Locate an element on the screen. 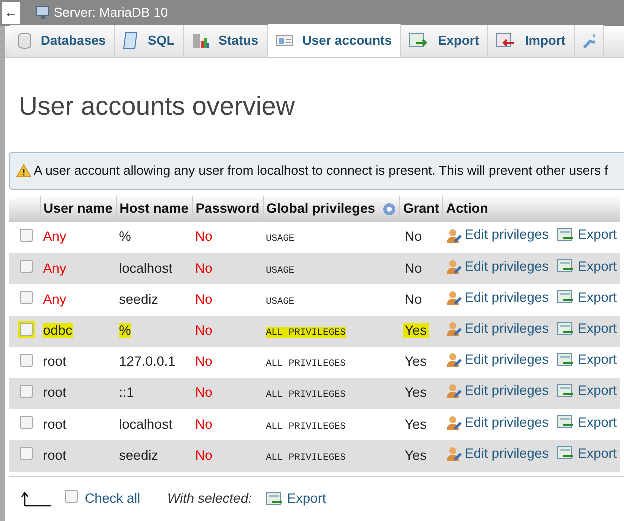 The height and width of the screenshot is (521, 624). help-icon is located at coordinates (389, 209).